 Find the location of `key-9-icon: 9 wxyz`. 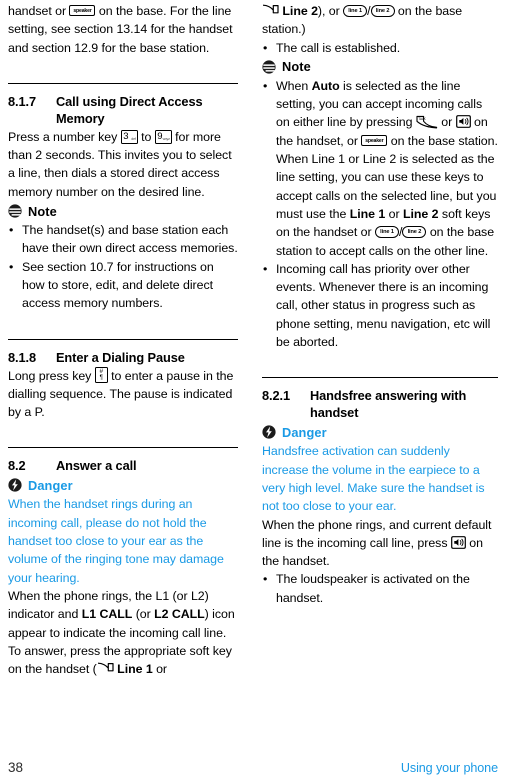

key-9-icon: 9 wxyz is located at coordinates (163, 136).